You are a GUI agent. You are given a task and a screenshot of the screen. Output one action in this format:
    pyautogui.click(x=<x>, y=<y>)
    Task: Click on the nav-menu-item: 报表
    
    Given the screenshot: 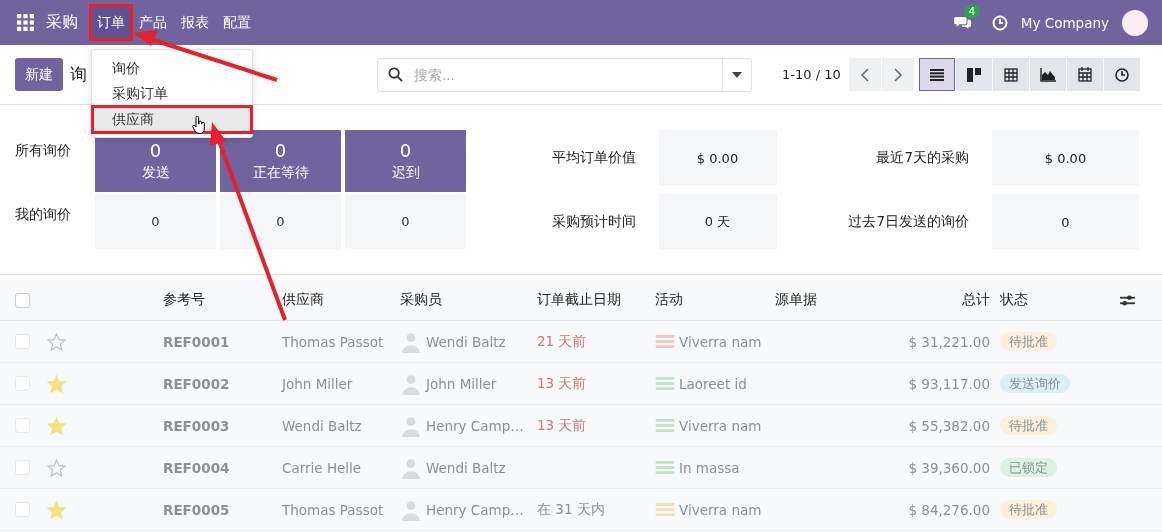 What is the action you would take?
    pyautogui.click(x=195, y=22)
    